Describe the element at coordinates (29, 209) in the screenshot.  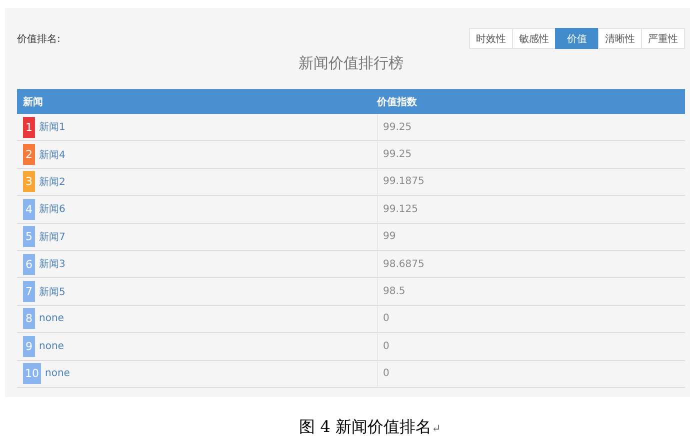
I see `rank-badge: 4` at that location.